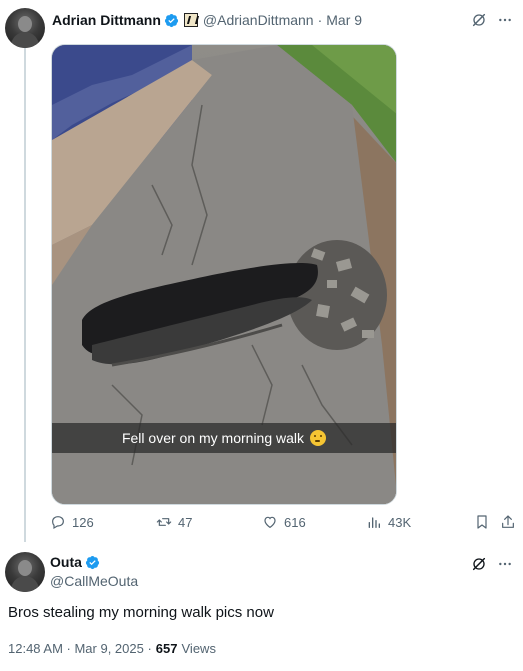  I want to click on tweet-header: Adrian Dittmann @AdrianDittmann · Mar 9, so click(207, 20).